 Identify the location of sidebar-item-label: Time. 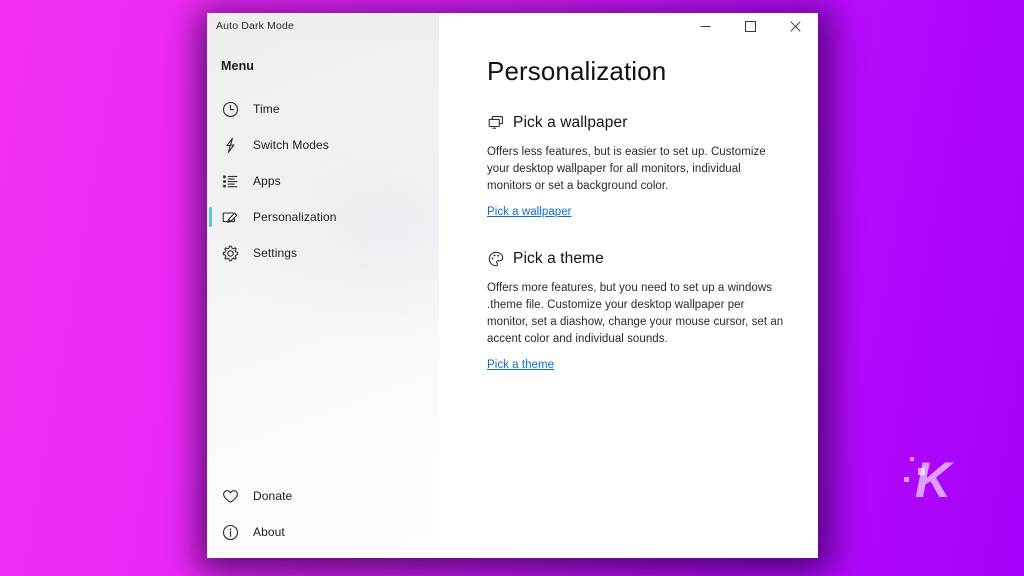
(266, 109).